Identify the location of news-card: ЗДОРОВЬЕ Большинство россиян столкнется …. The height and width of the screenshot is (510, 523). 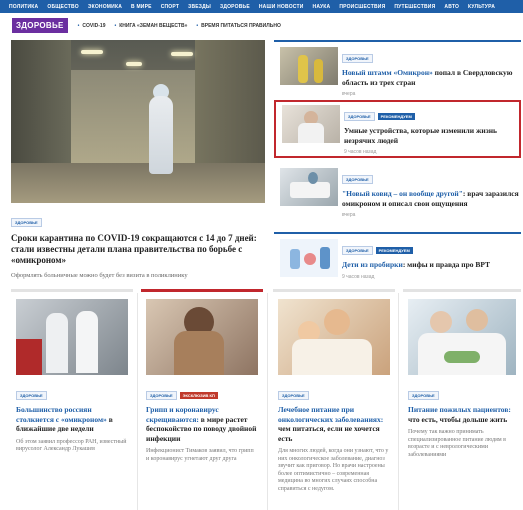
(72, 399).